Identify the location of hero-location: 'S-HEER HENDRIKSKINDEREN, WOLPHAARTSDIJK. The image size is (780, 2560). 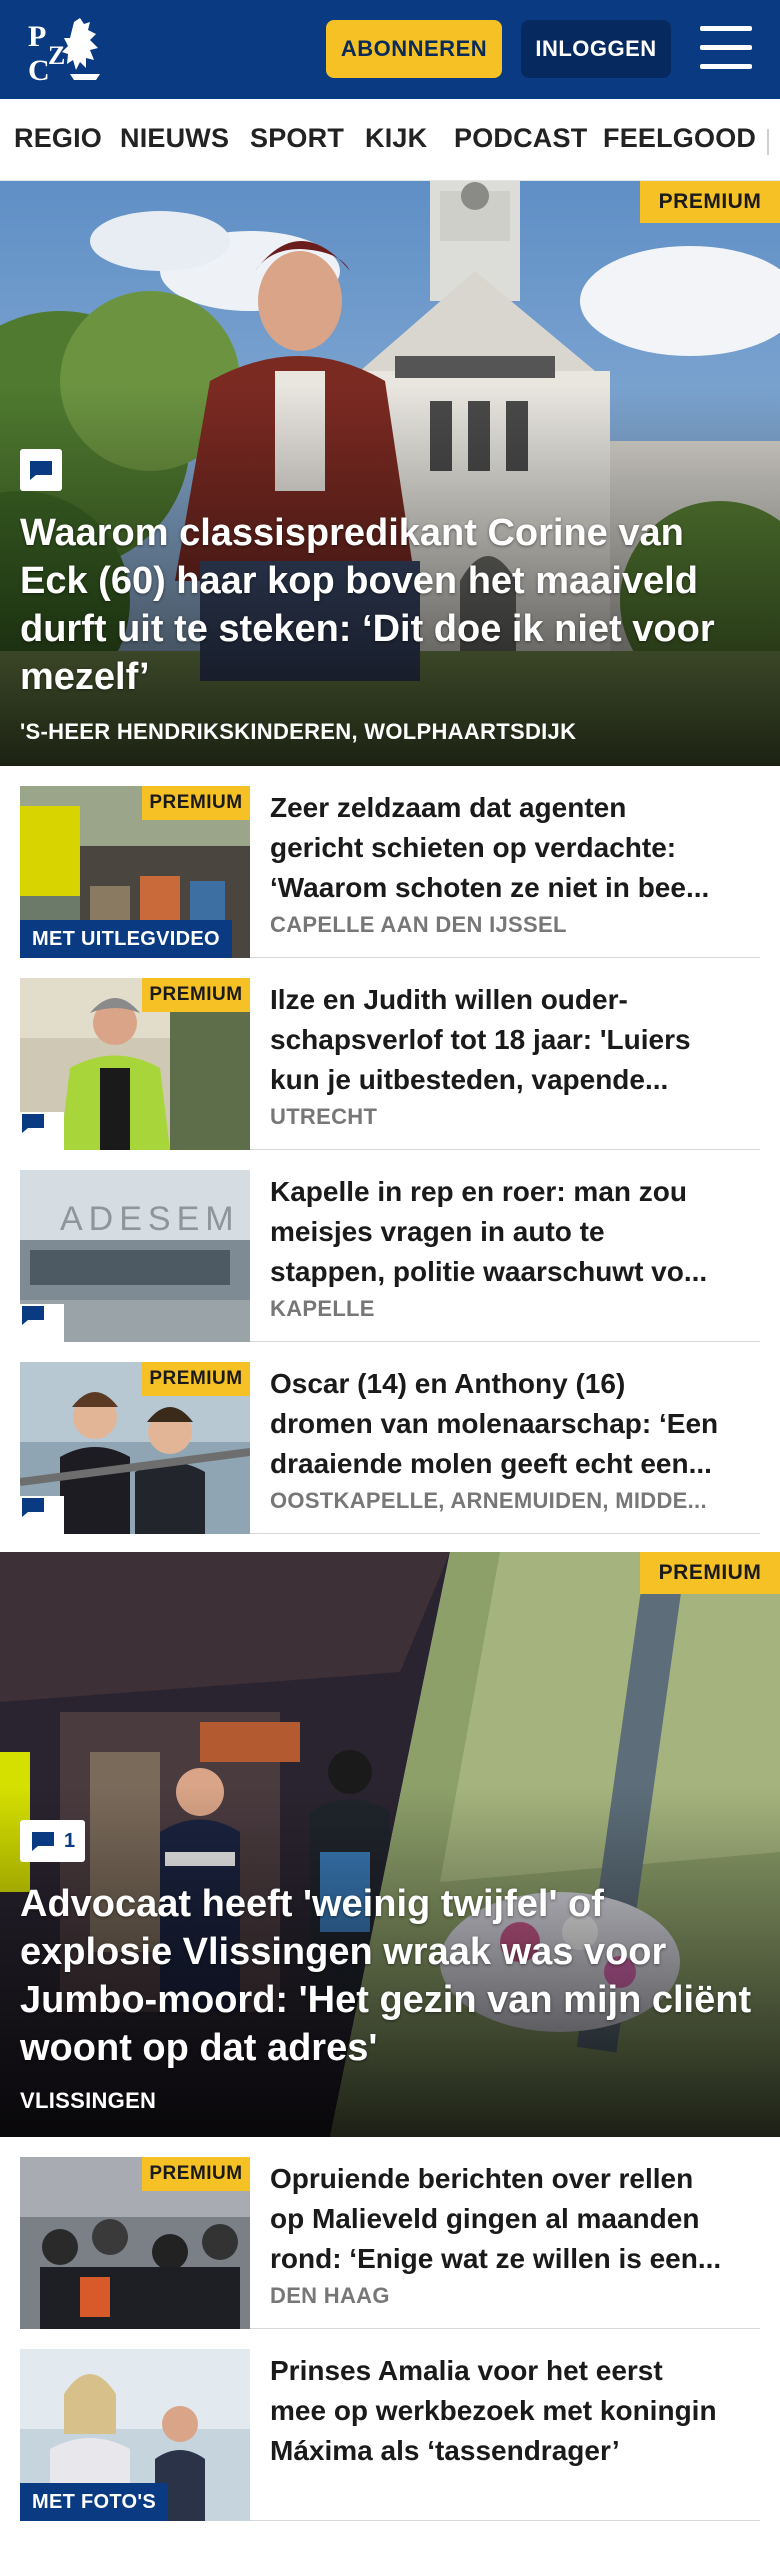
(298, 731).